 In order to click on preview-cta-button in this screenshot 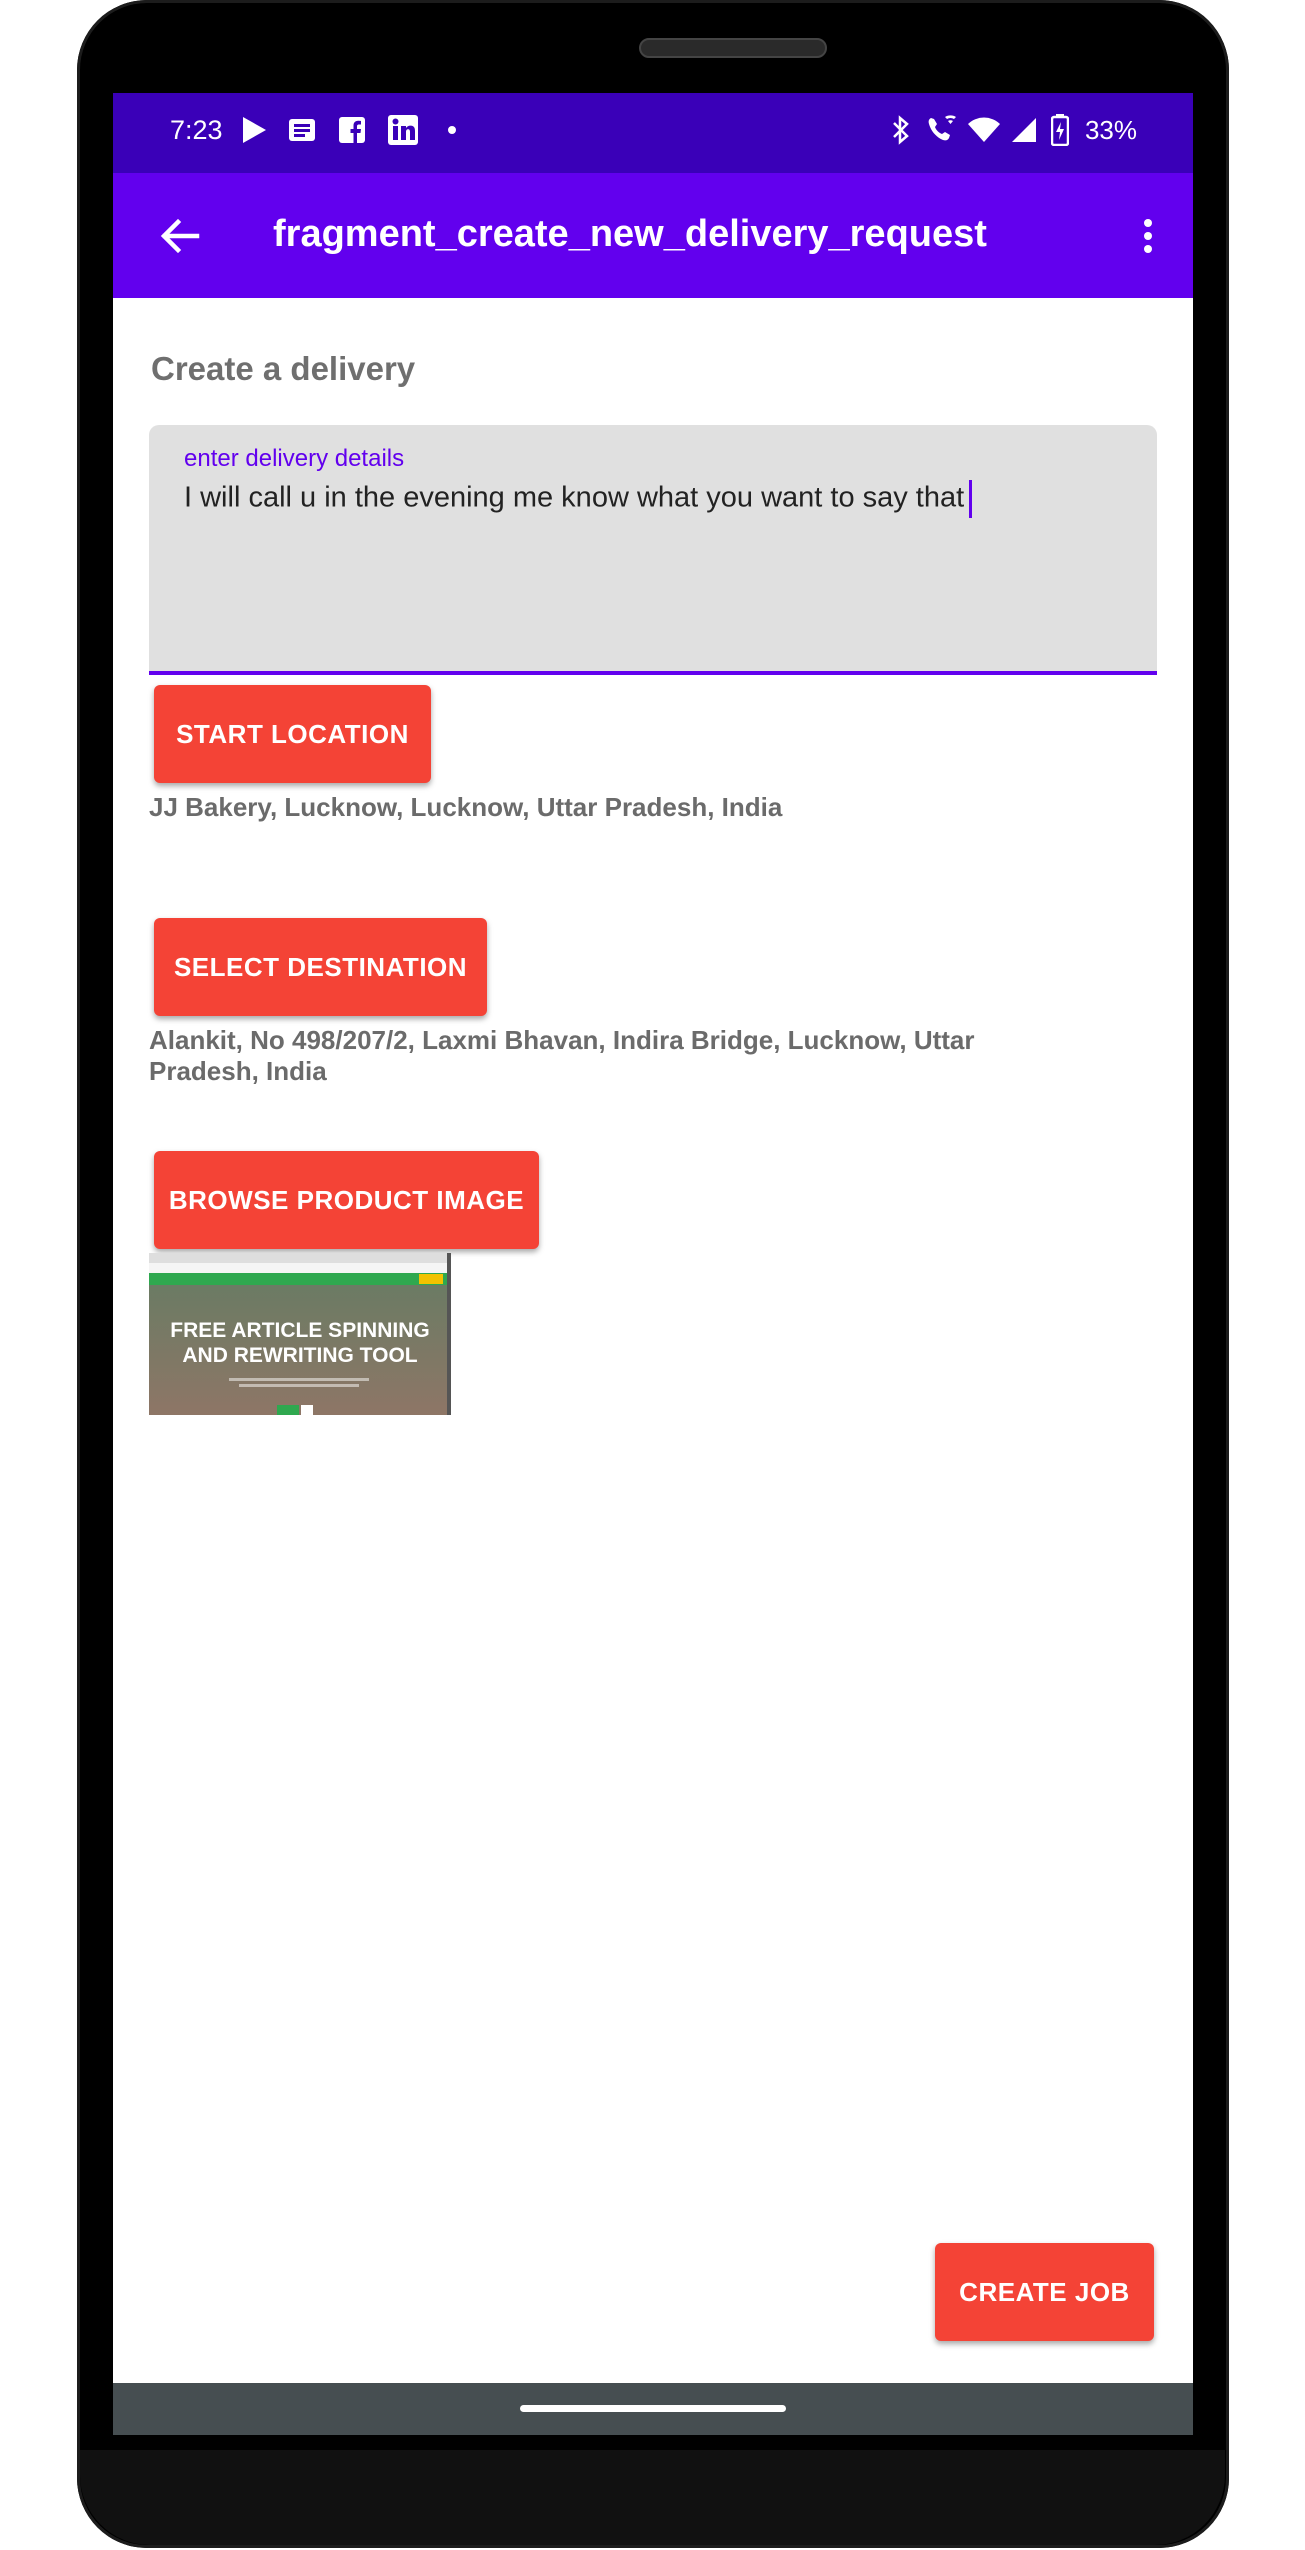, I will do `click(288, 1410)`.